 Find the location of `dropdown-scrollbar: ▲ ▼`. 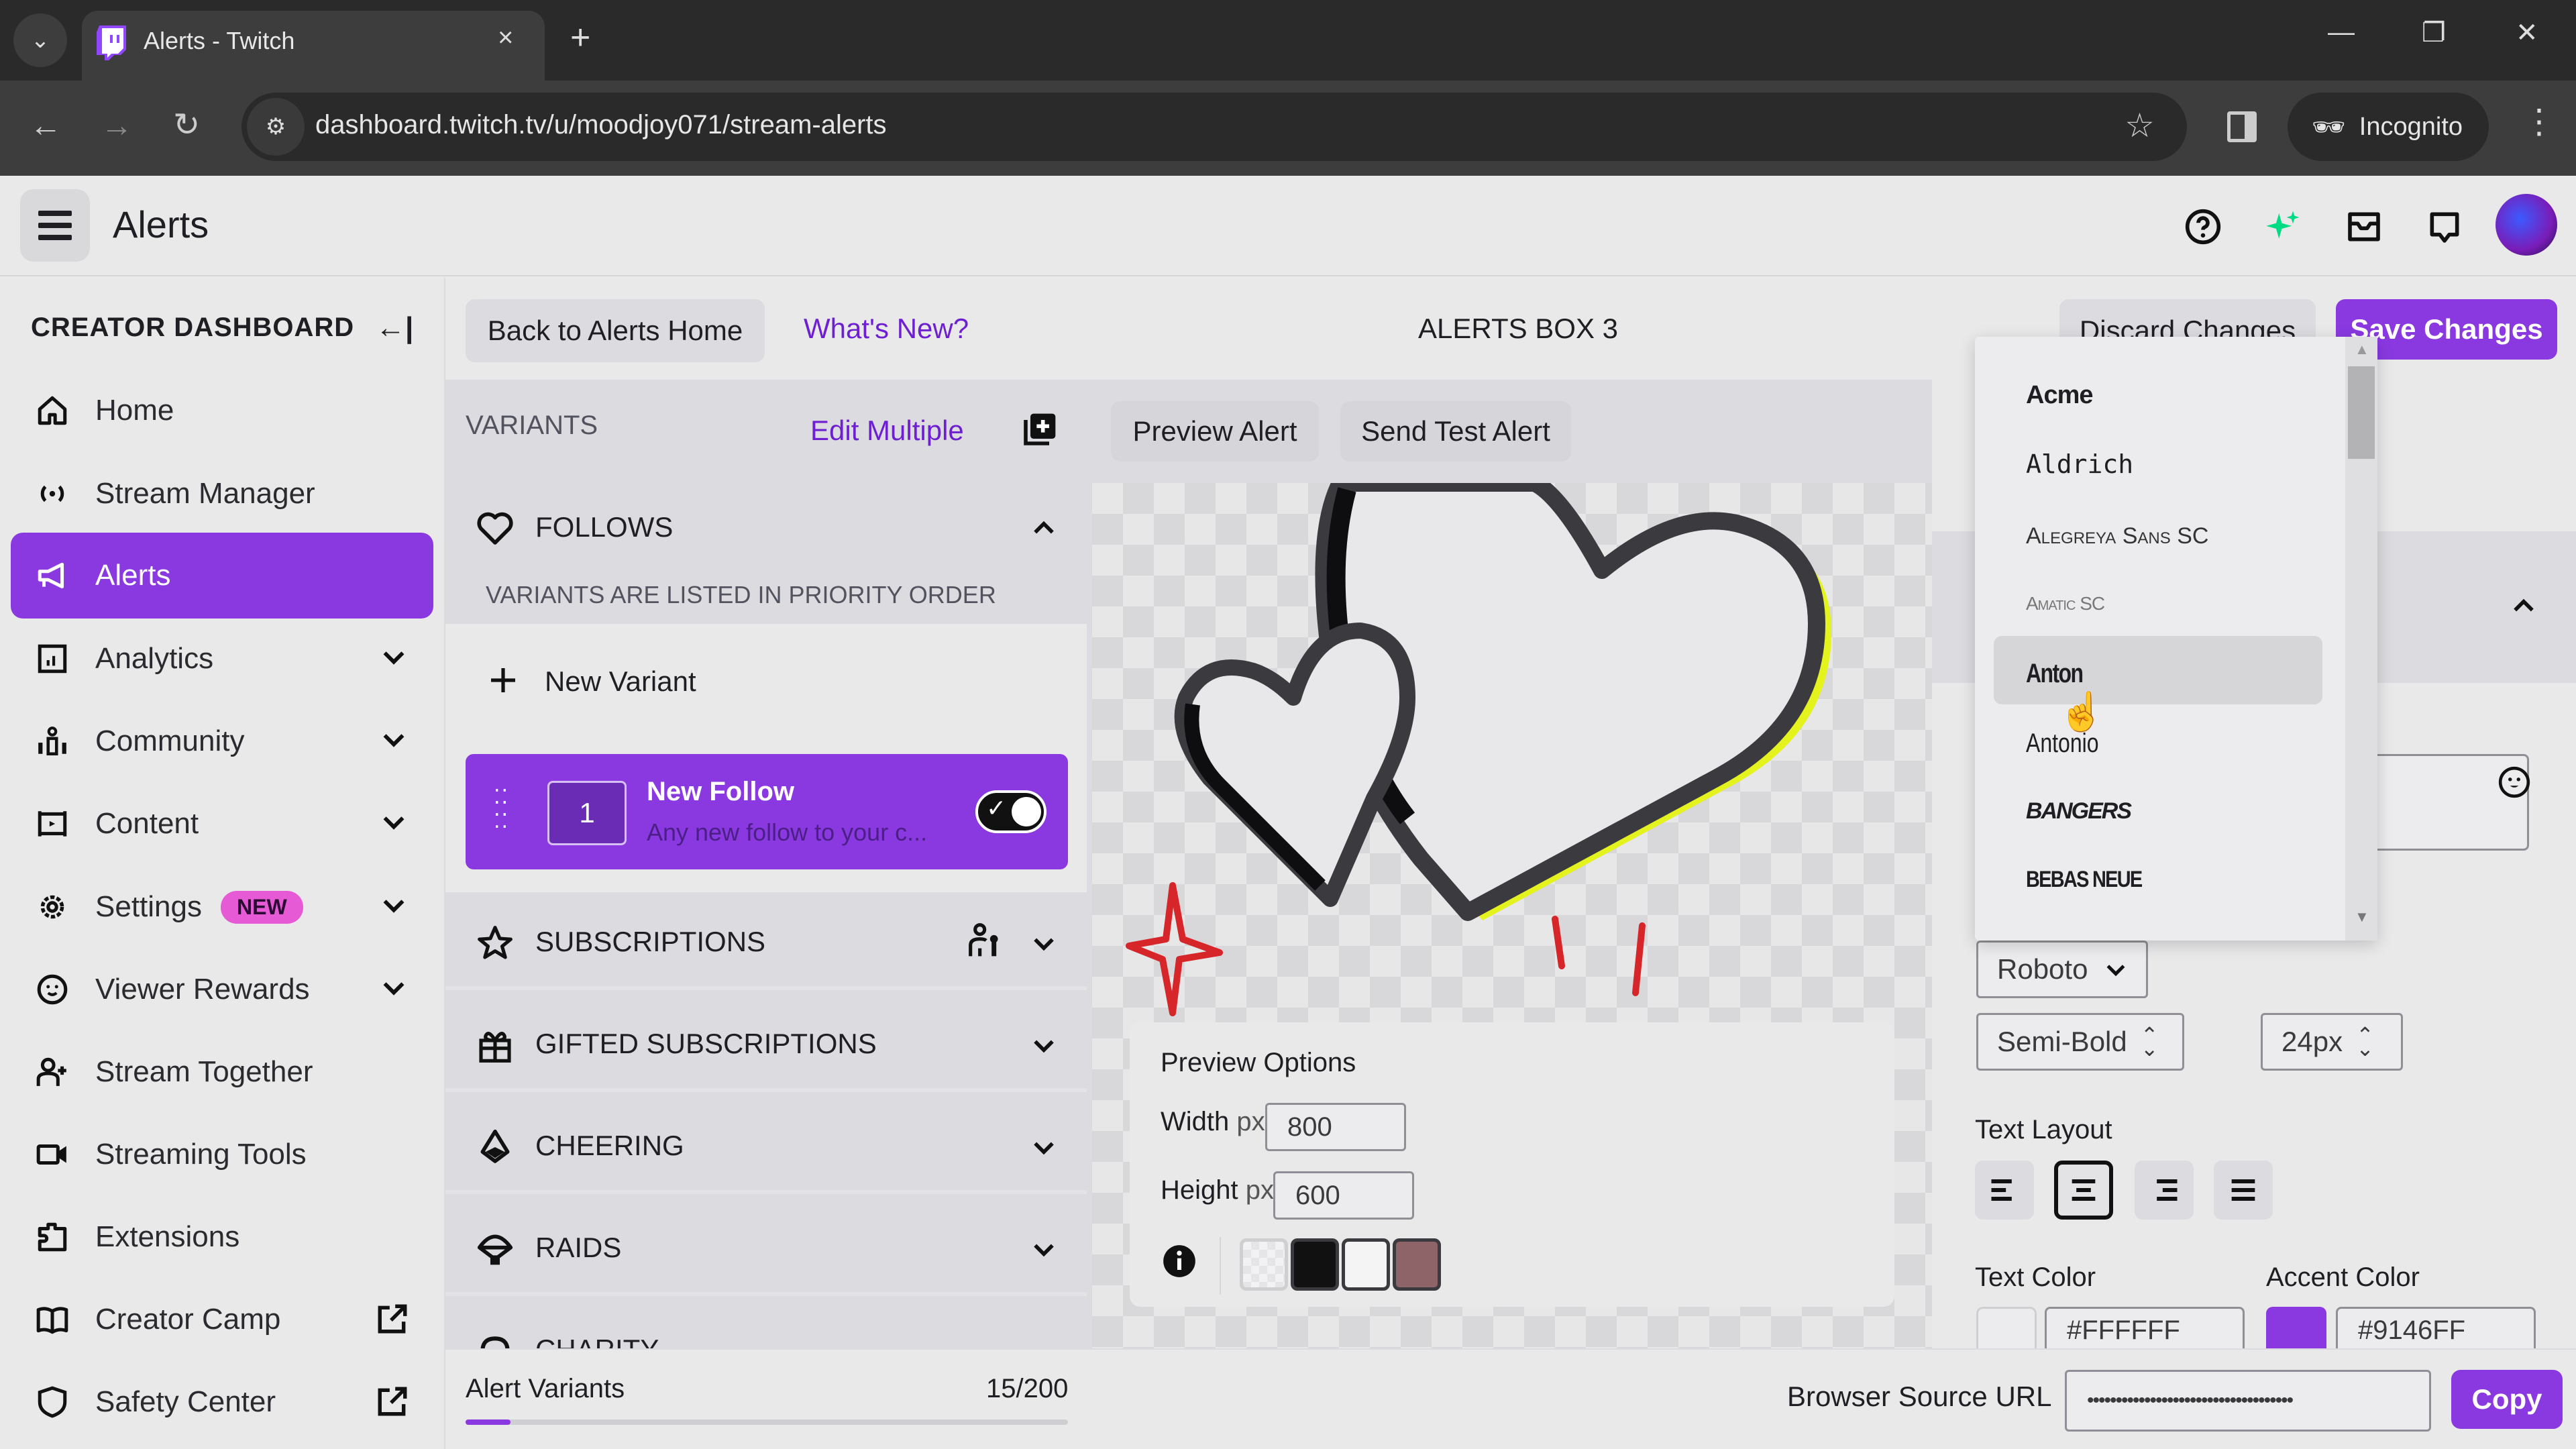

dropdown-scrollbar: ▲ ▼ is located at coordinates (2361, 639).